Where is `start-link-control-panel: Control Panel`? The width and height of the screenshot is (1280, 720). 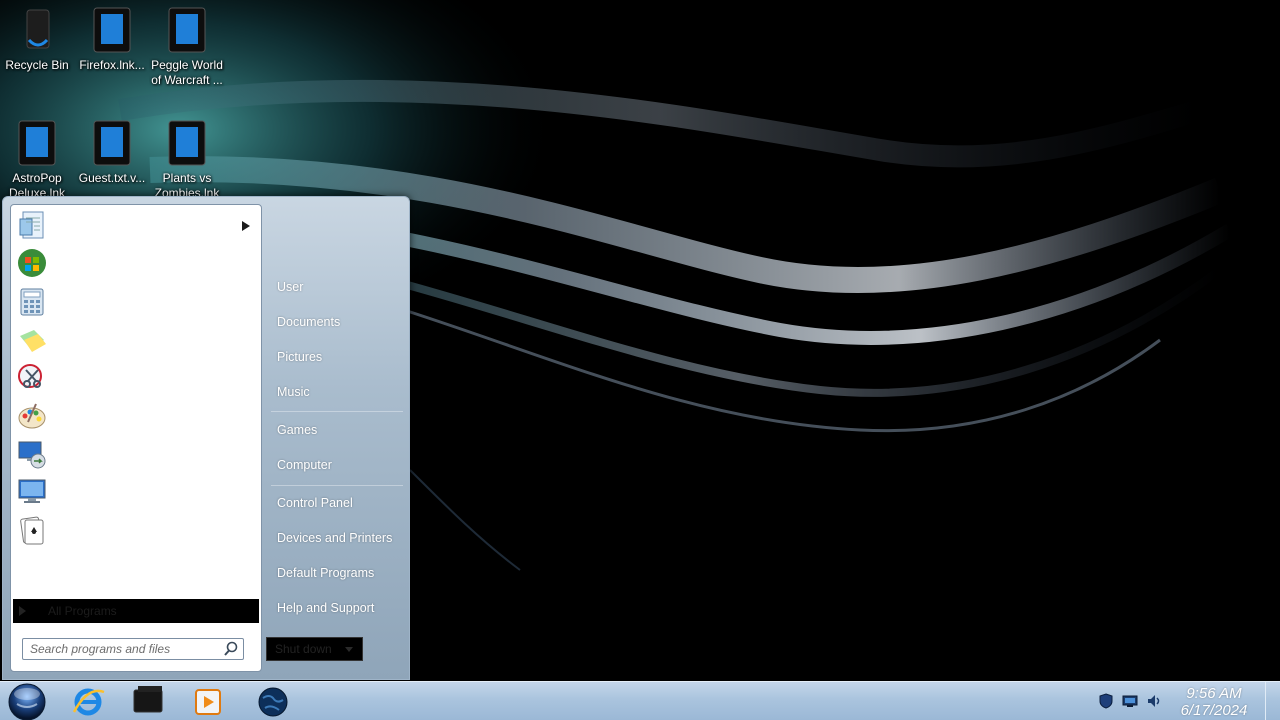 start-link-control-panel: Control Panel is located at coordinates (336, 503).